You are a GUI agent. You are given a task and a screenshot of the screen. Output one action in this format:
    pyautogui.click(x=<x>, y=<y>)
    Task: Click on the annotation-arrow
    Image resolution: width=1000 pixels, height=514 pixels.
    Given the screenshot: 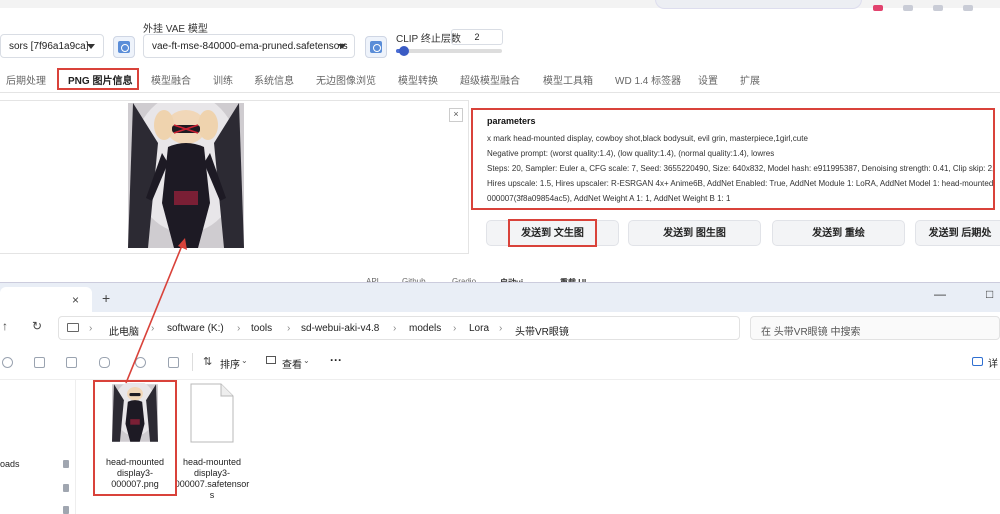 What is the action you would take?
    pyautogui.click(x=156, y=311)
    